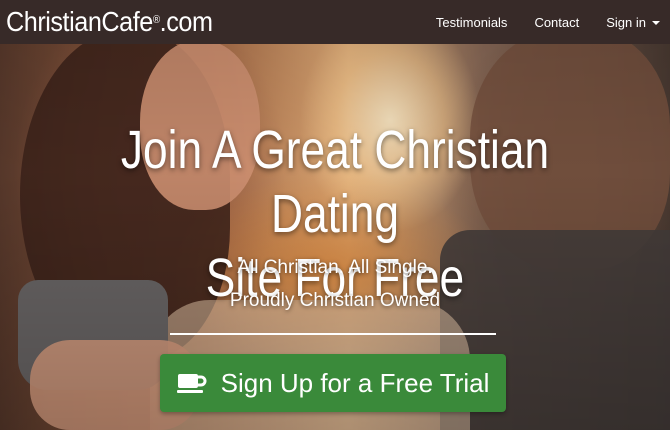 The height and width of the screenshot is (430, 670). Describe the element at coordinates (156, 20) in the screenshot. I see `logo-registered-mark: ®` at that location.